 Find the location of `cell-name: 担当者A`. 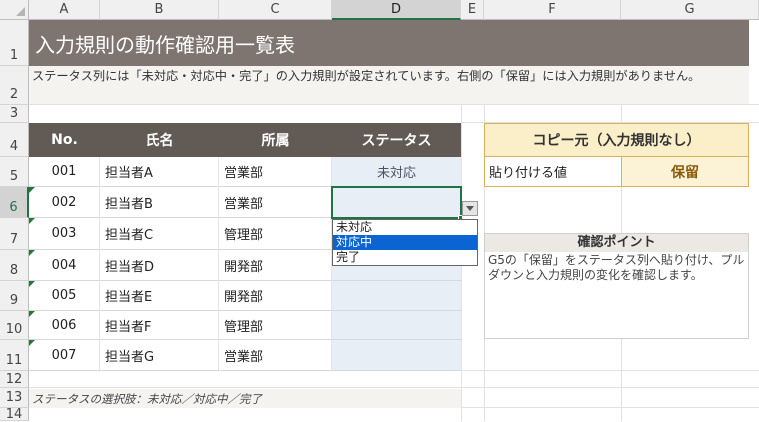

cell-name: 担当者A is located at coordinates (159, 172).